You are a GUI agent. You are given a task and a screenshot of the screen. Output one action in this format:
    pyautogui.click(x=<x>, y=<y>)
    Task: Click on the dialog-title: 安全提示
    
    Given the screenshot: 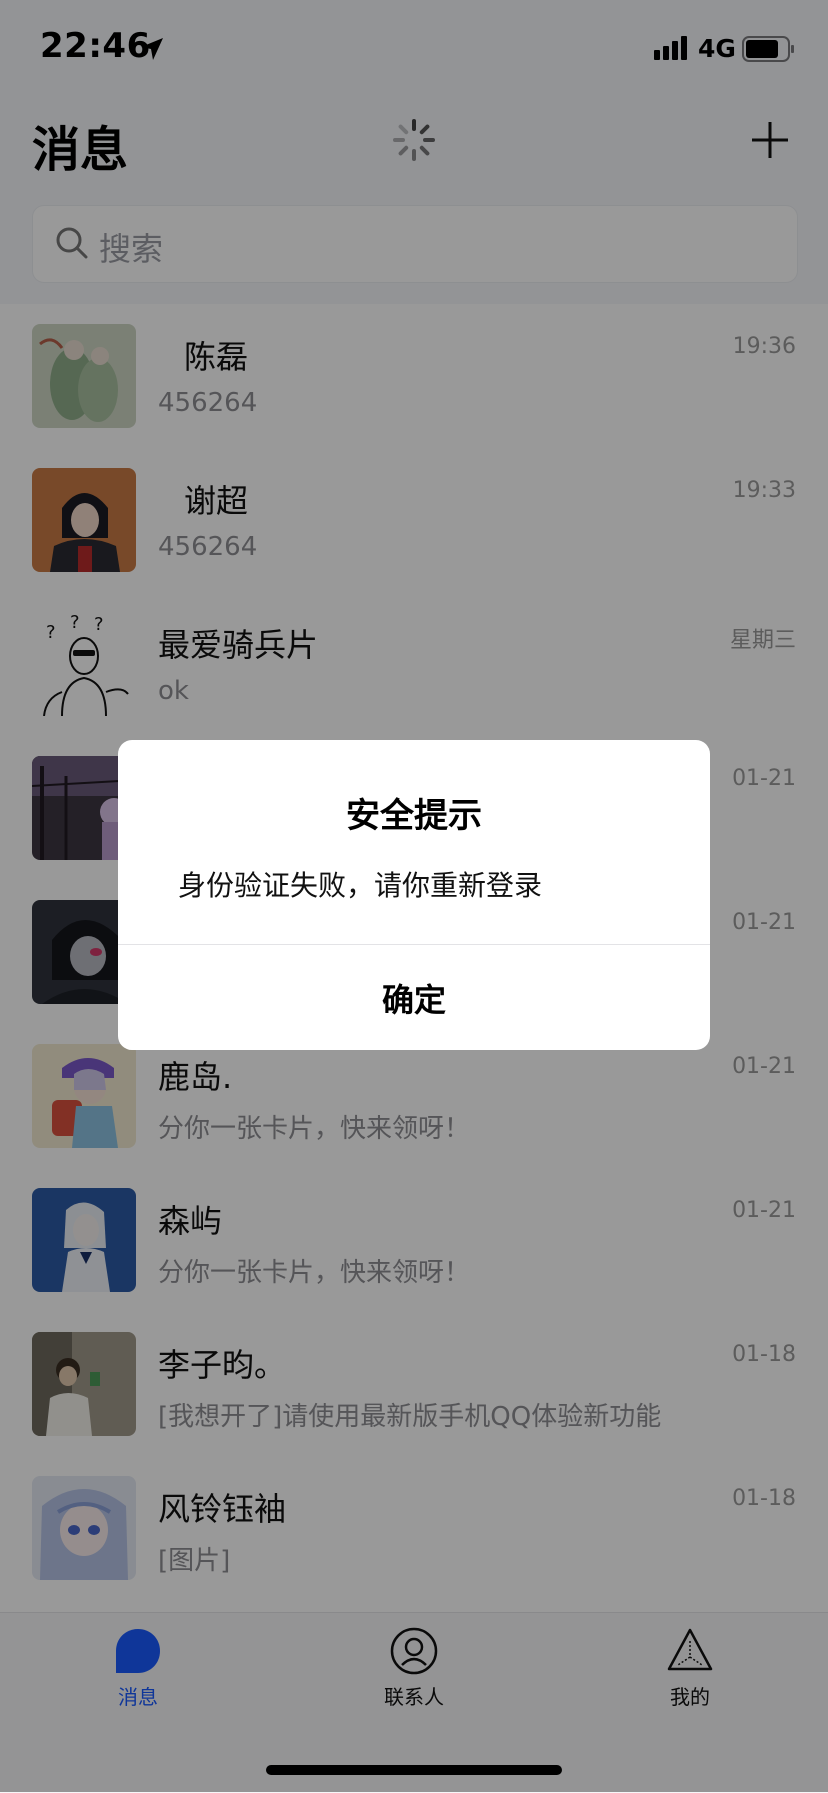 What is the action you would take?
    pyautogui.click(x=414, y=816)
    